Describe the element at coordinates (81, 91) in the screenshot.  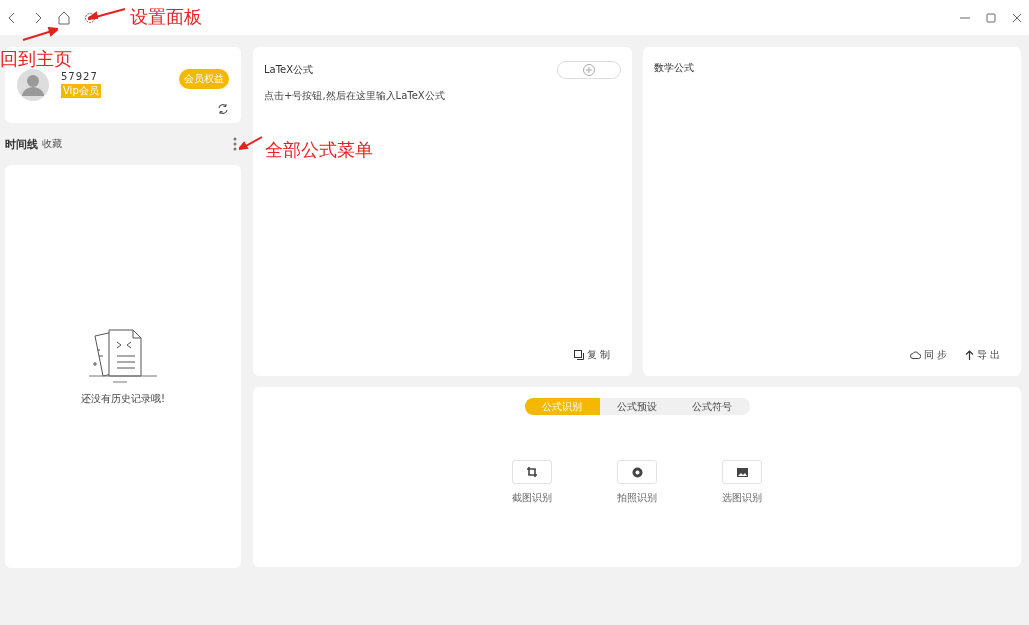
I see `vip-badge: Vip会员` at that location.